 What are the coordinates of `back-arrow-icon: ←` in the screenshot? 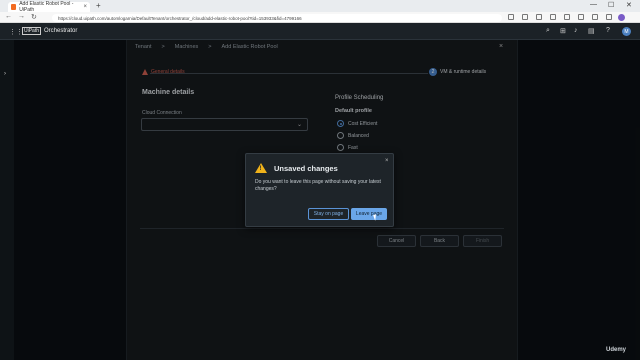 It's located at (8, 16).